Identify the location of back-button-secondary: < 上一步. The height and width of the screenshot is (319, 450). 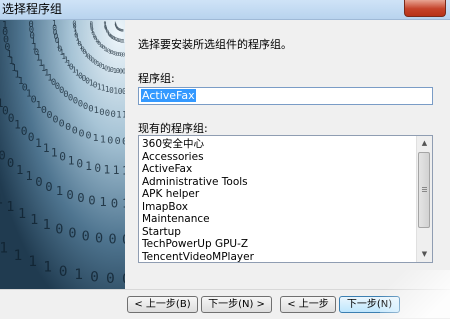
(308, 304).